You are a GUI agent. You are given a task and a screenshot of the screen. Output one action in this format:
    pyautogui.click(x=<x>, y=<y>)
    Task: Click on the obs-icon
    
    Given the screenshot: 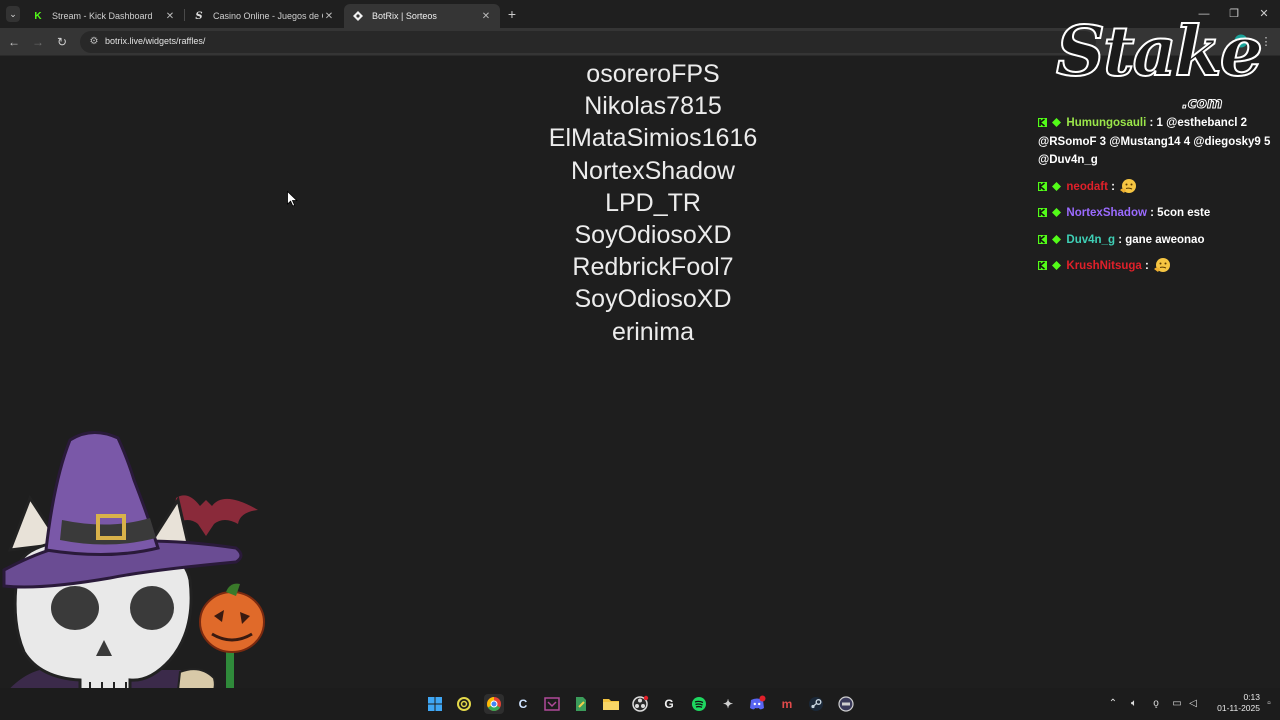 What is the action you would take?
    pyautogui.click(x=640, y=704)
    